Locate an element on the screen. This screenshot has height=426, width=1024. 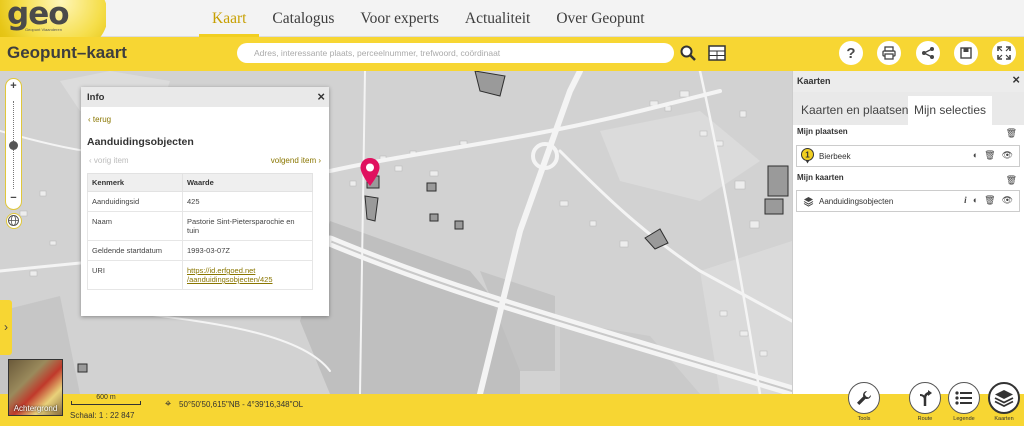
nav-item-over-geopunt: Over Geopunt is located at coordinates (600, 18).